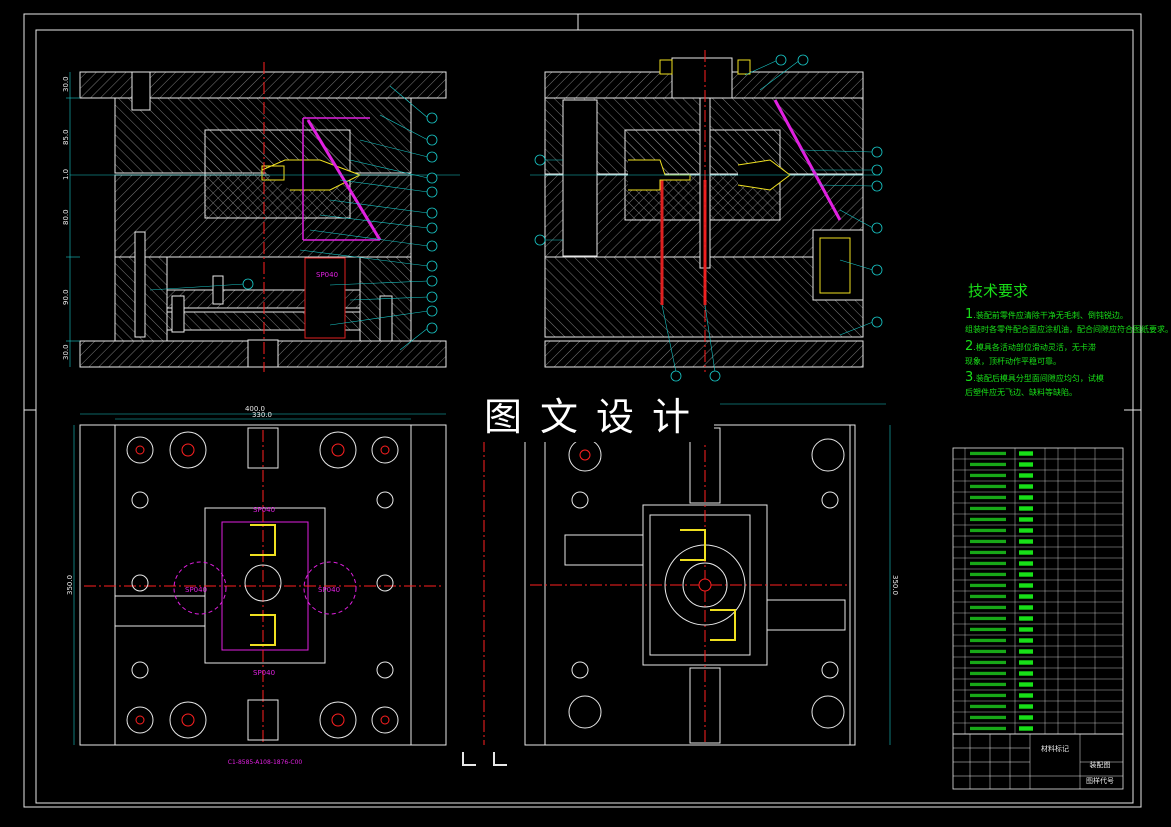  I want to click on dim-left-4: 90.0, so click(66, 297).